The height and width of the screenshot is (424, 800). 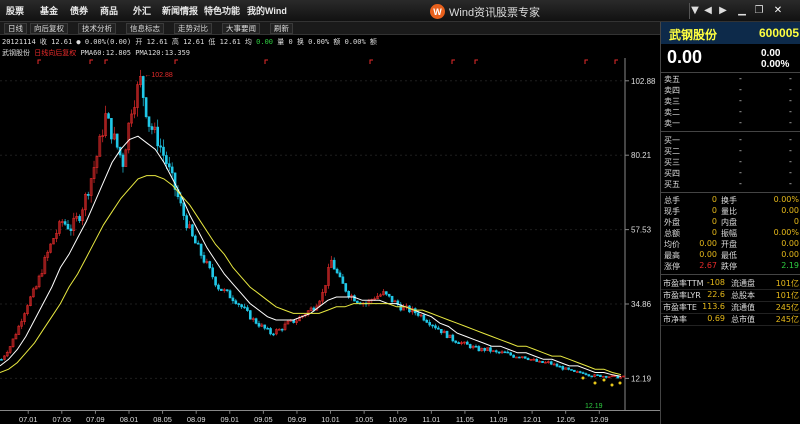 I want to click on fundamental-label: 流通值, so click(x=743, y=307).